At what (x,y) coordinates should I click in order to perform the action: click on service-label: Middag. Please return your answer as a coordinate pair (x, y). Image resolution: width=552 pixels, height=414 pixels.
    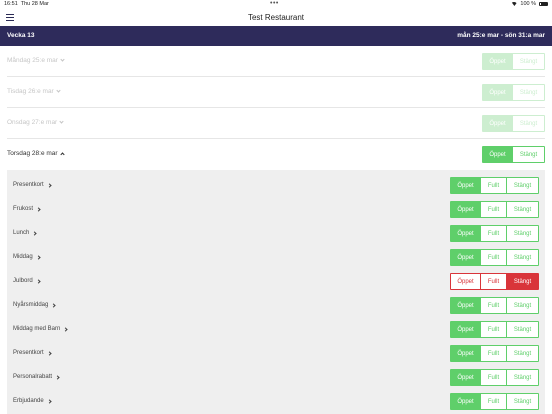
    Looking at the image, I should click on (23, 257).